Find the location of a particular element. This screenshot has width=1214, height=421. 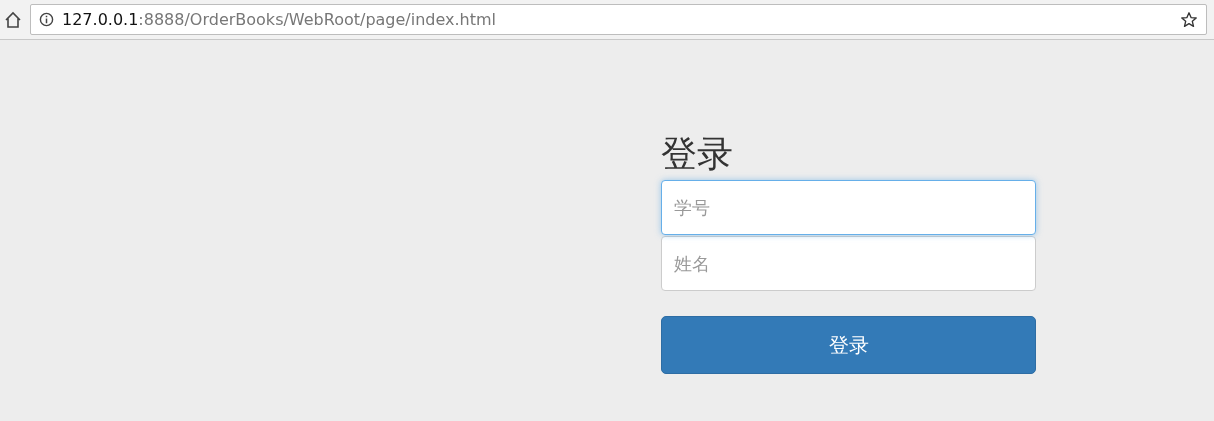

input-field: 姓名 is located at coordinates (848, 263).